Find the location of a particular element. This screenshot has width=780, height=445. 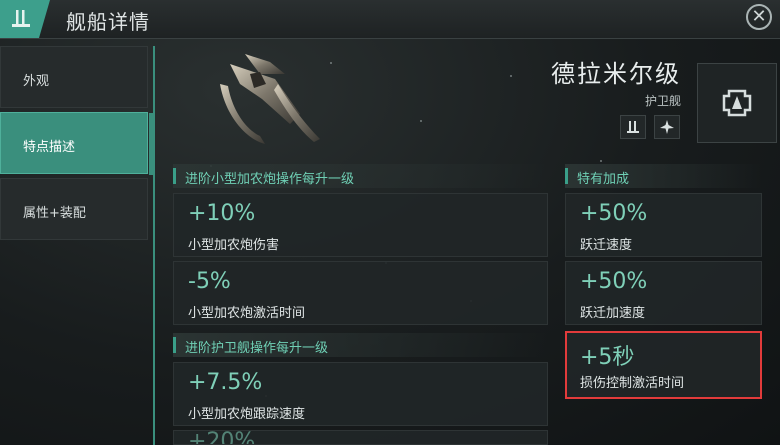

bonus-card: +10% 小型加农炮伤害 is located at coordinates (360, 225).